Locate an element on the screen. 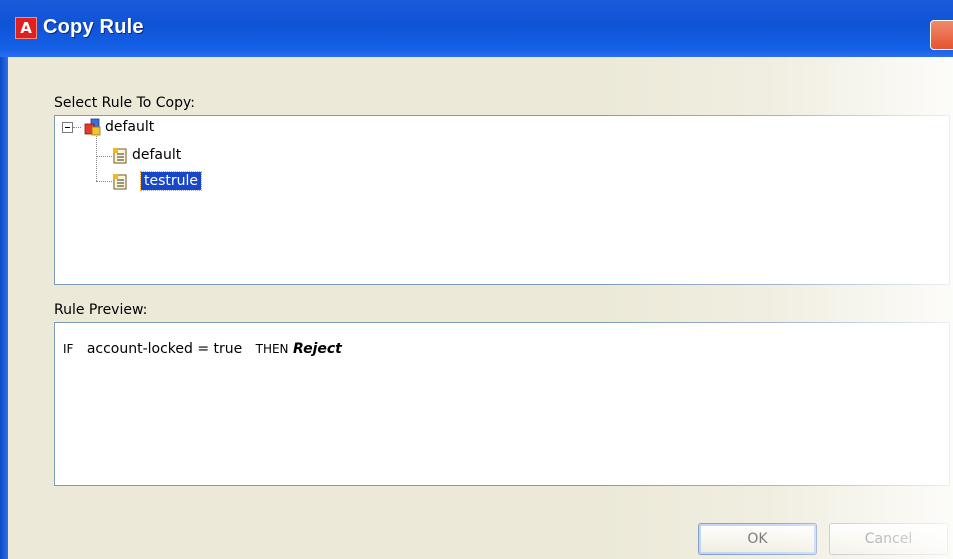 The width and height of the screenshot is (953, 559). then-keyword: THEN is located at coordinates (272, 349).